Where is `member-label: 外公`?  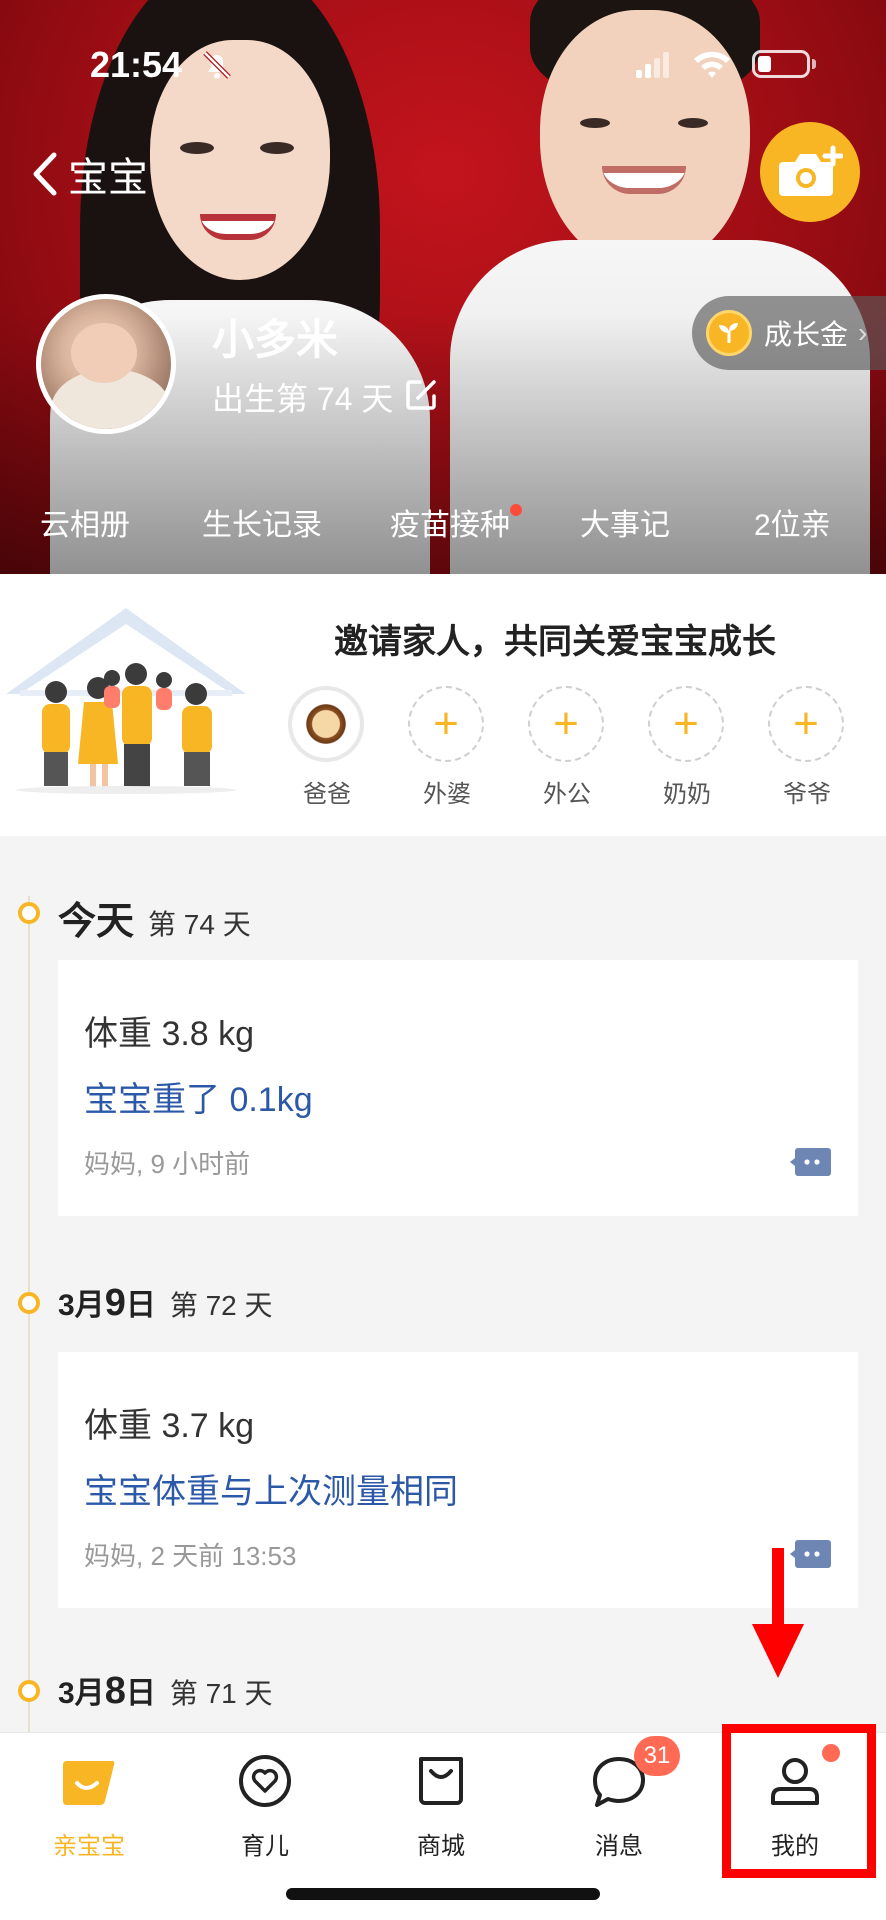 member-label: 外公 is located at coordinates (567, 794).